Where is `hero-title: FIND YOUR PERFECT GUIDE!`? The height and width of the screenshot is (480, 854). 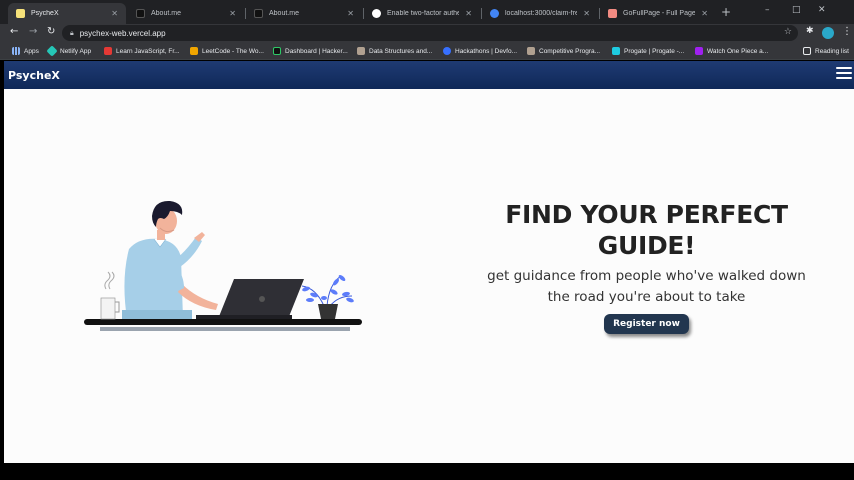
hero-title: FIND YOUR PERFECT GUIDE! is located at coordinates (646, 230).